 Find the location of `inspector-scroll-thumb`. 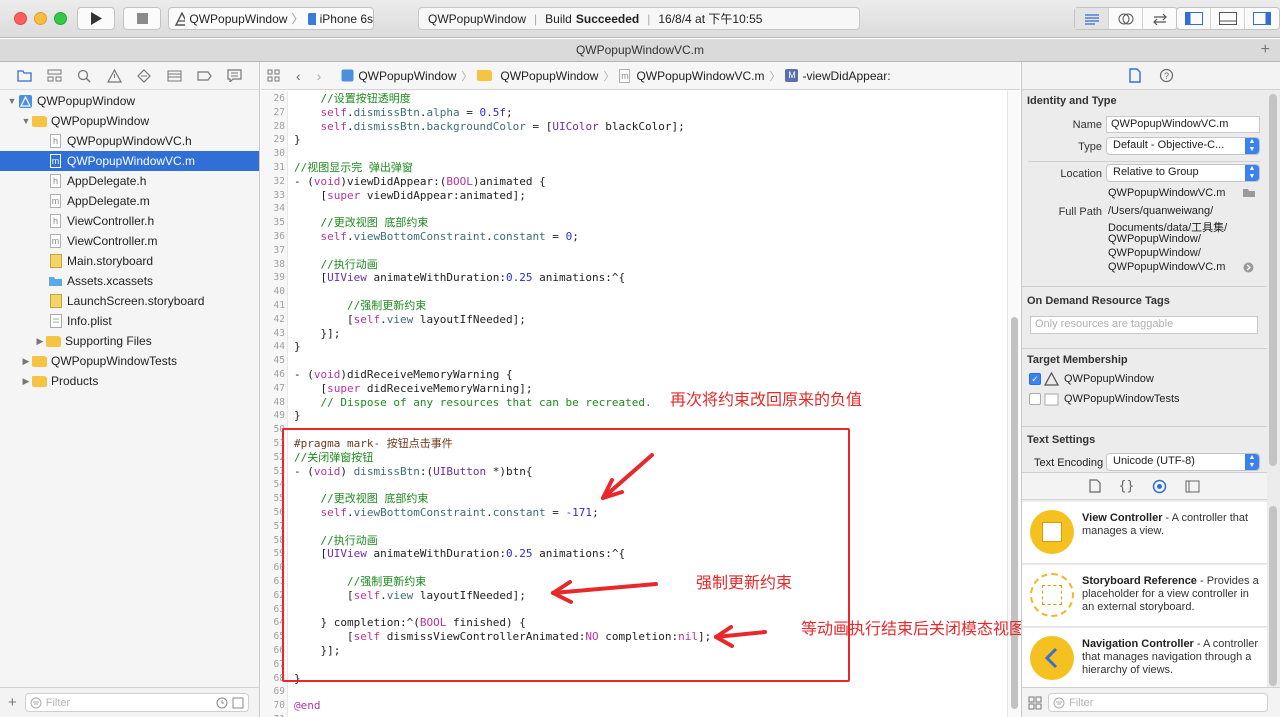

inspector-scroll-thumb is located at coordinates (1273, 280).